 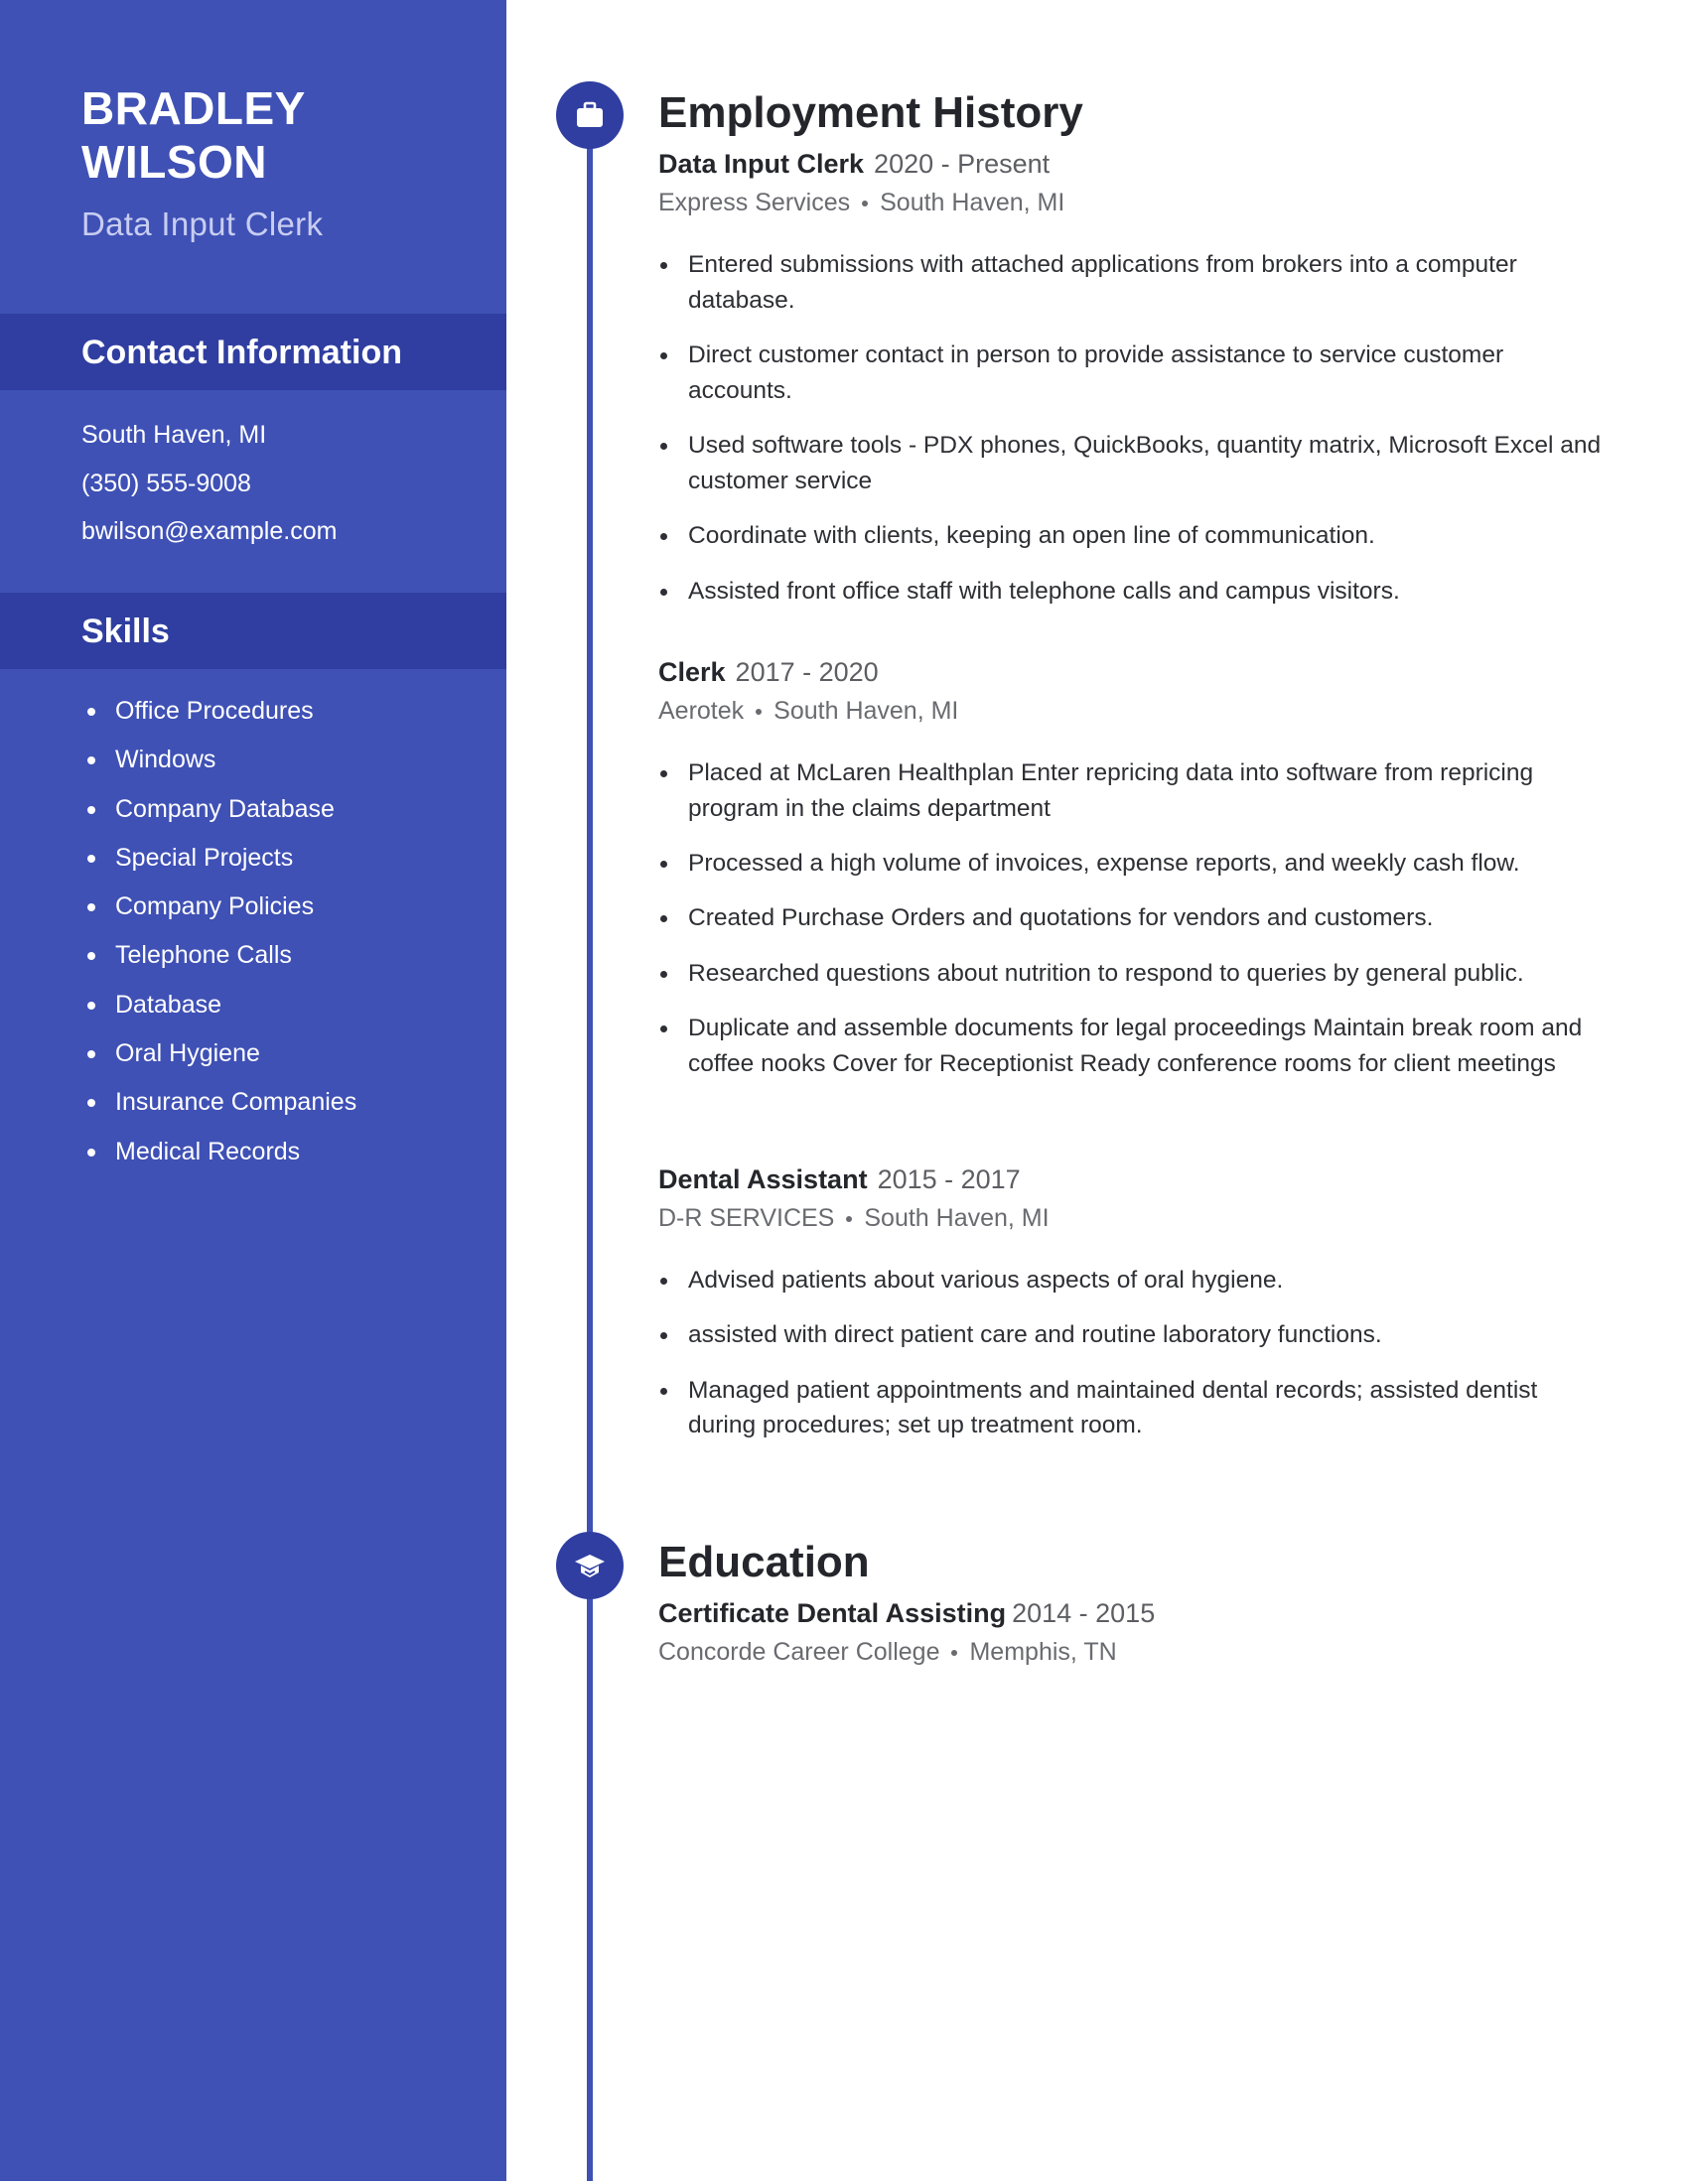 I want to click on skill-label: Medical Records, so click(x=208, y=1151).